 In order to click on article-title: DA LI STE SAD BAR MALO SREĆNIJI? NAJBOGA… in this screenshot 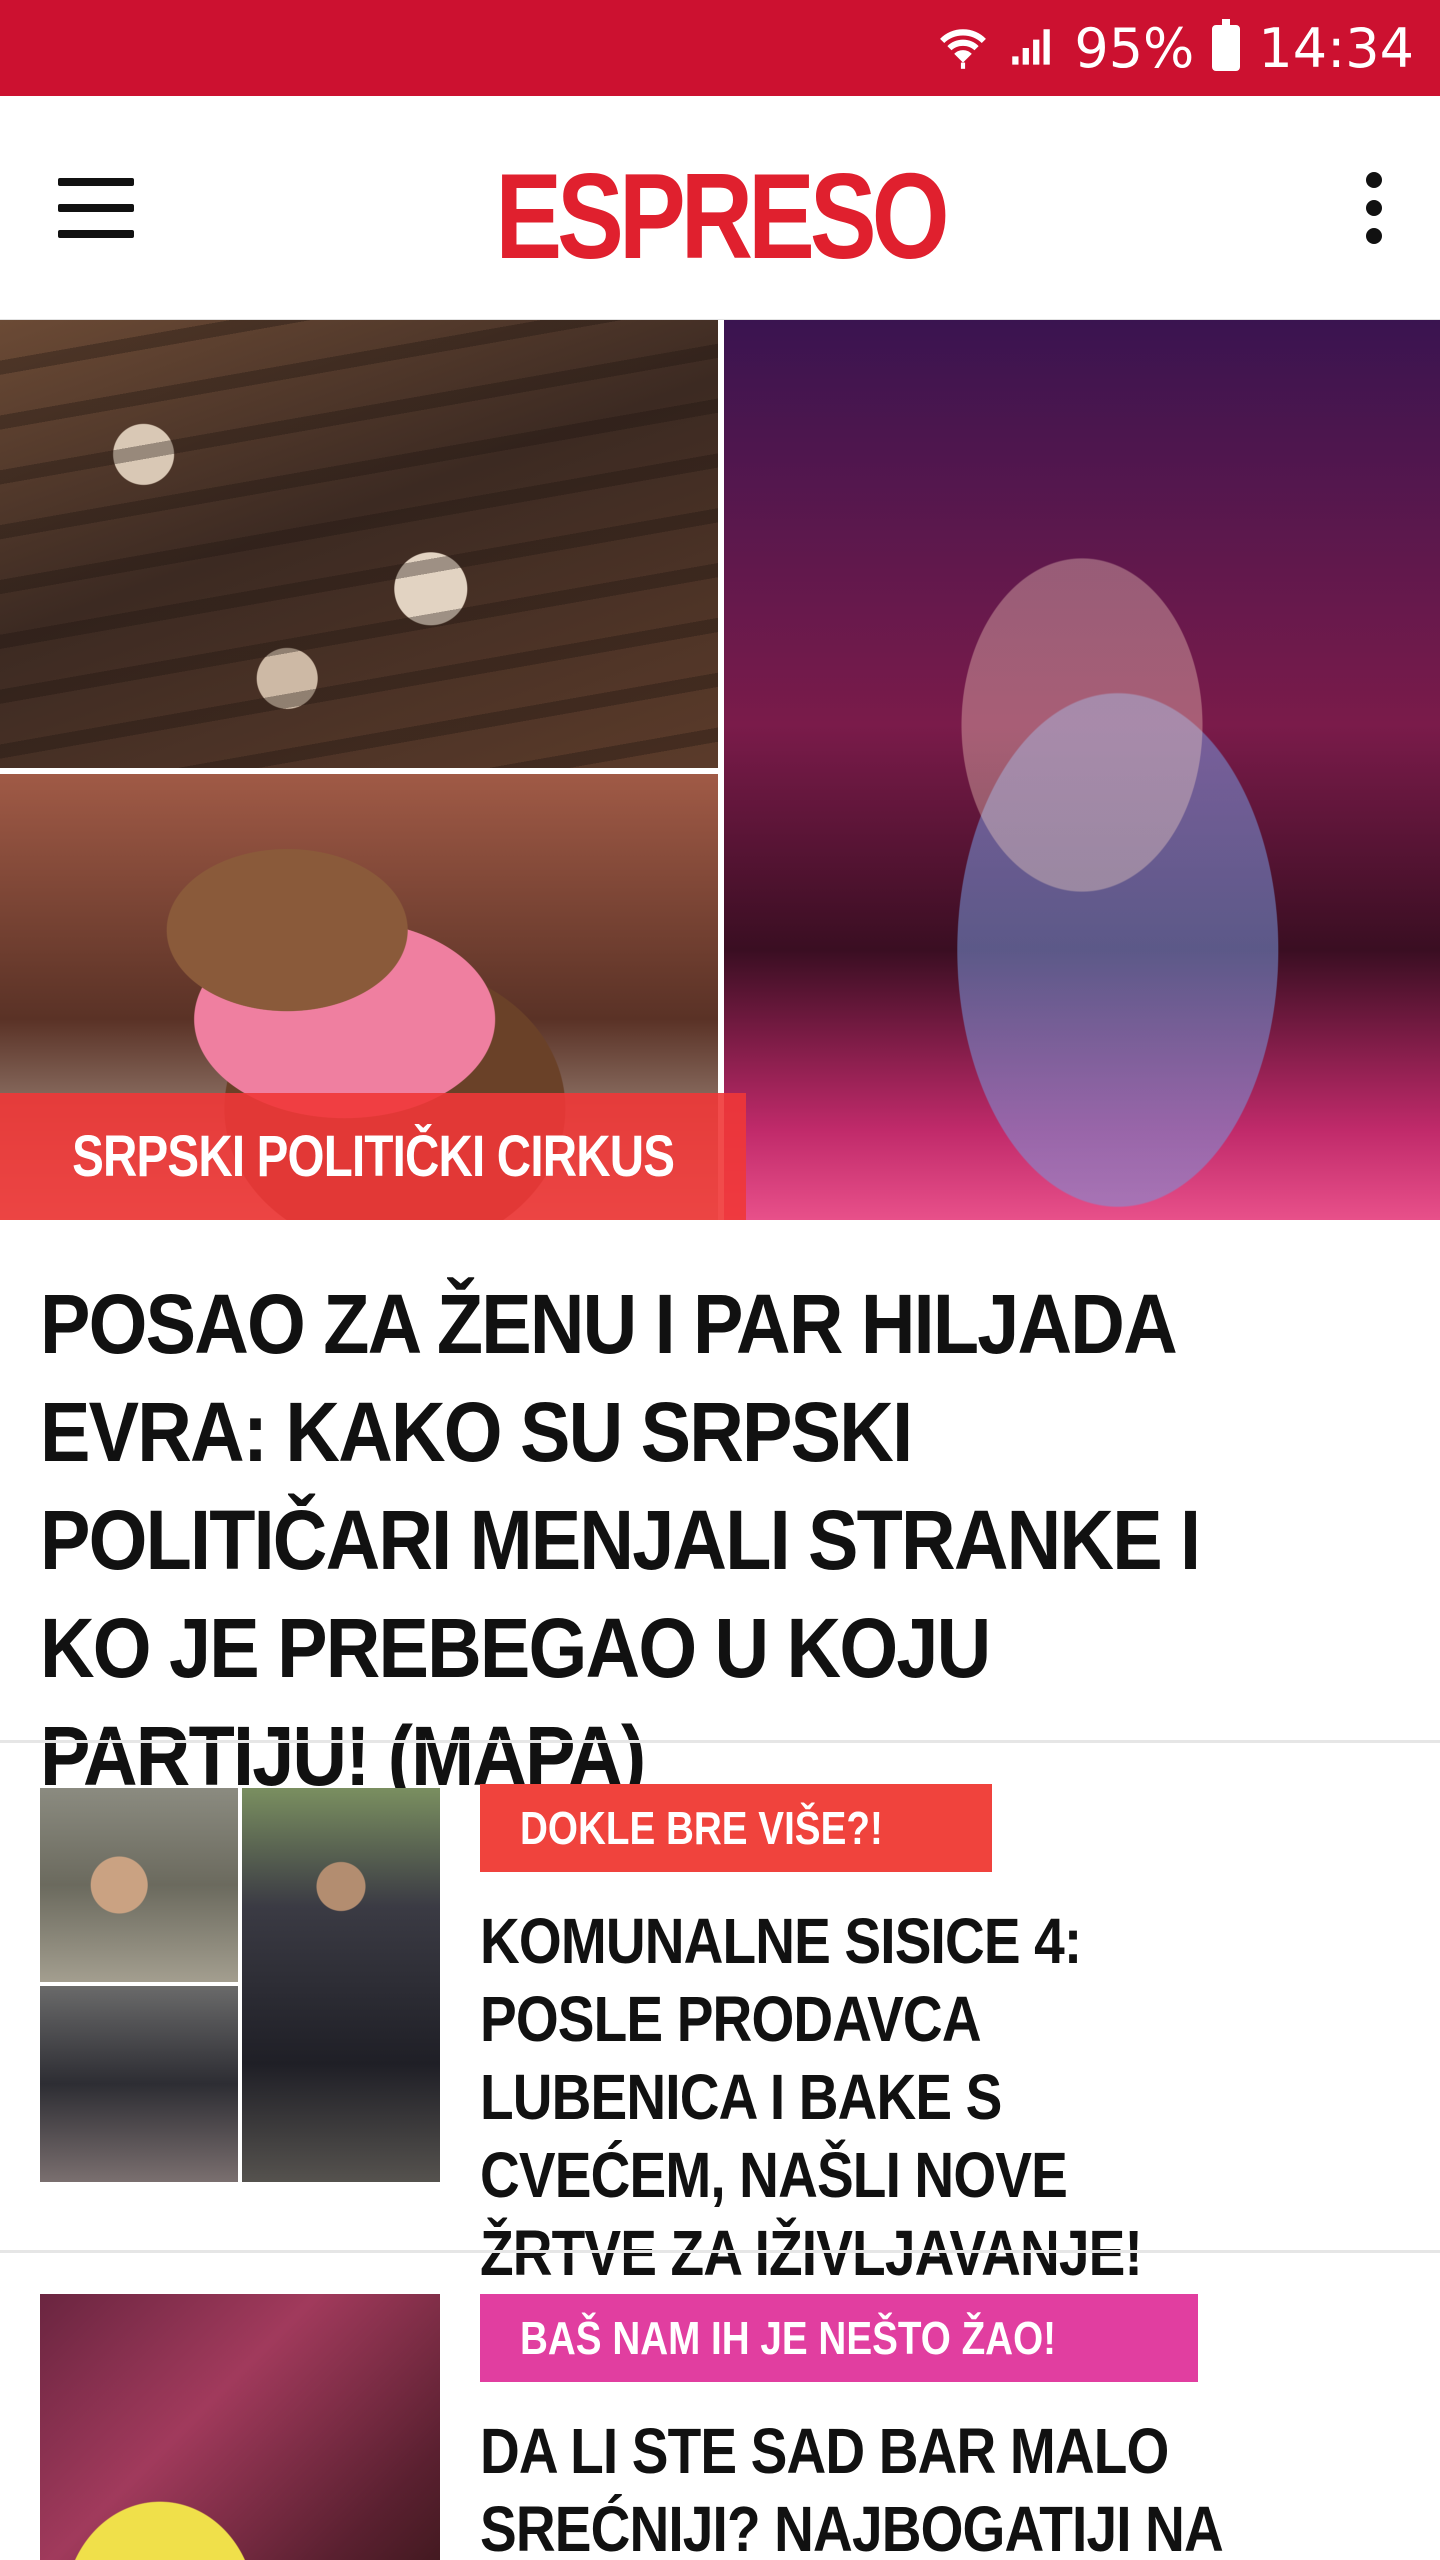, I will do `click(867, 2486)`.